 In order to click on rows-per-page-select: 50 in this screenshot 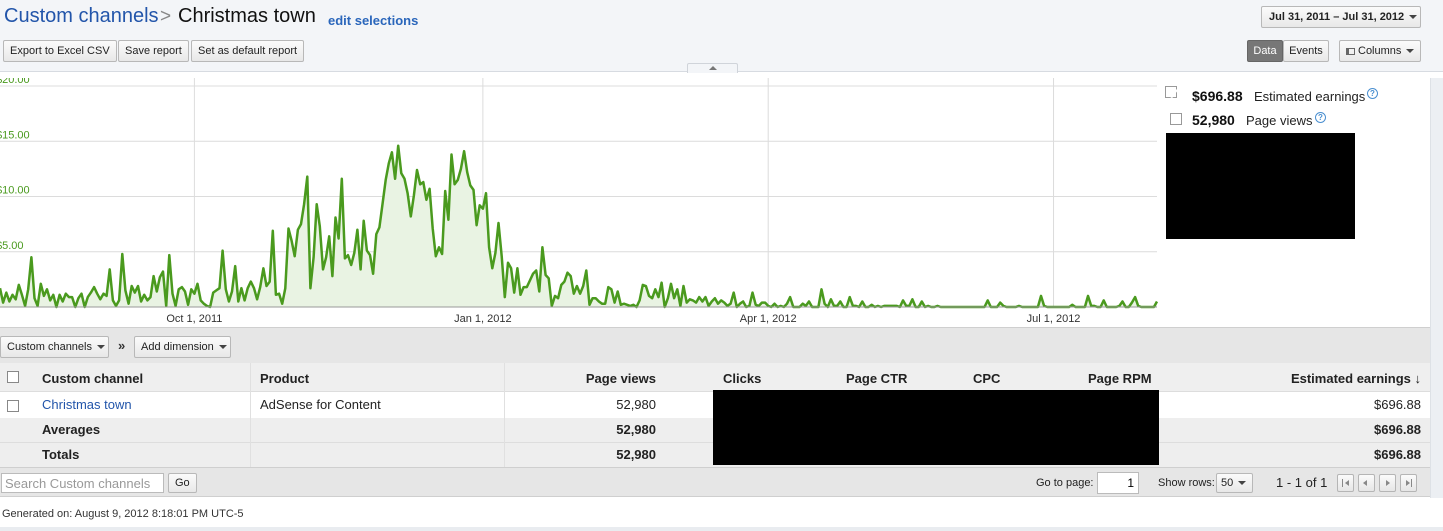, I will do `click(1234, 483)`.